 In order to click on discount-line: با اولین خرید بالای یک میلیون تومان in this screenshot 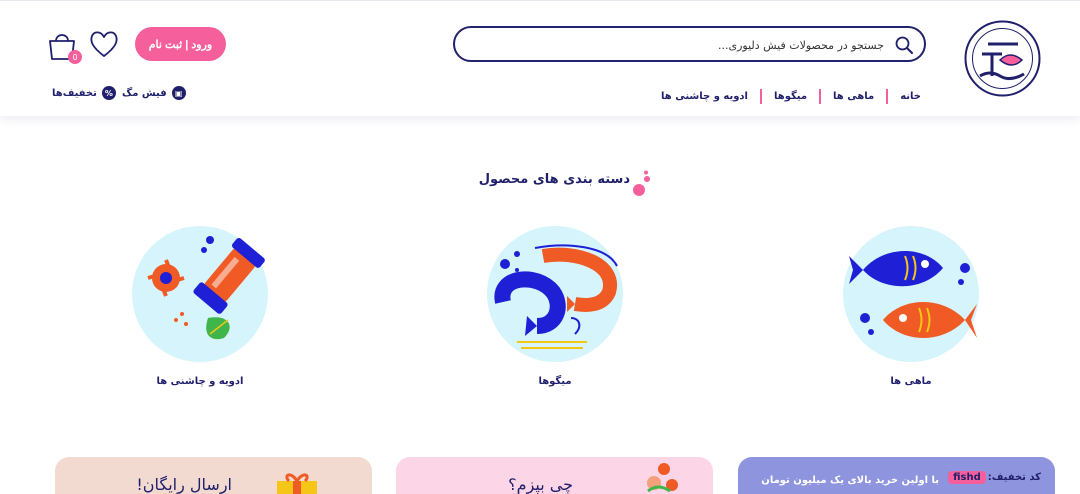, I will do `click(850, 480)`.